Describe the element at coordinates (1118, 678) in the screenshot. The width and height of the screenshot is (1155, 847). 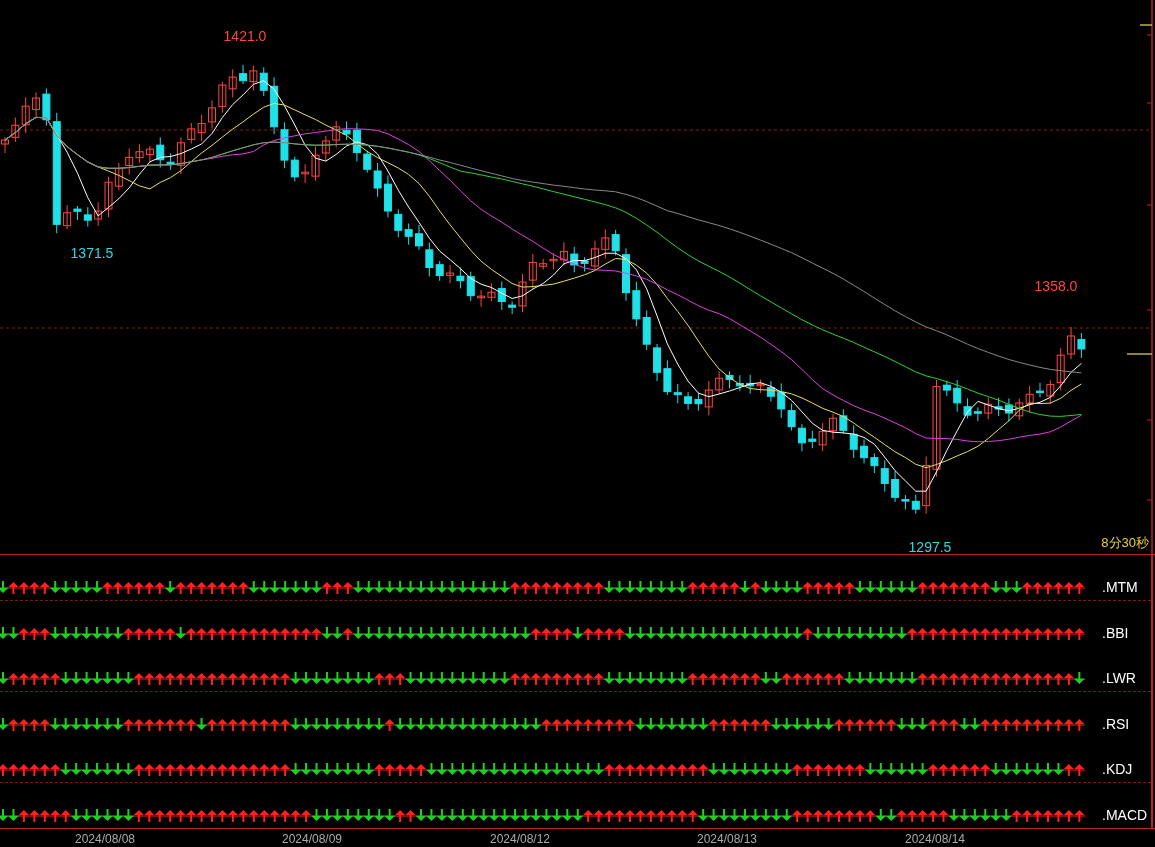
I see `indicator-label: .LWR` at that location.